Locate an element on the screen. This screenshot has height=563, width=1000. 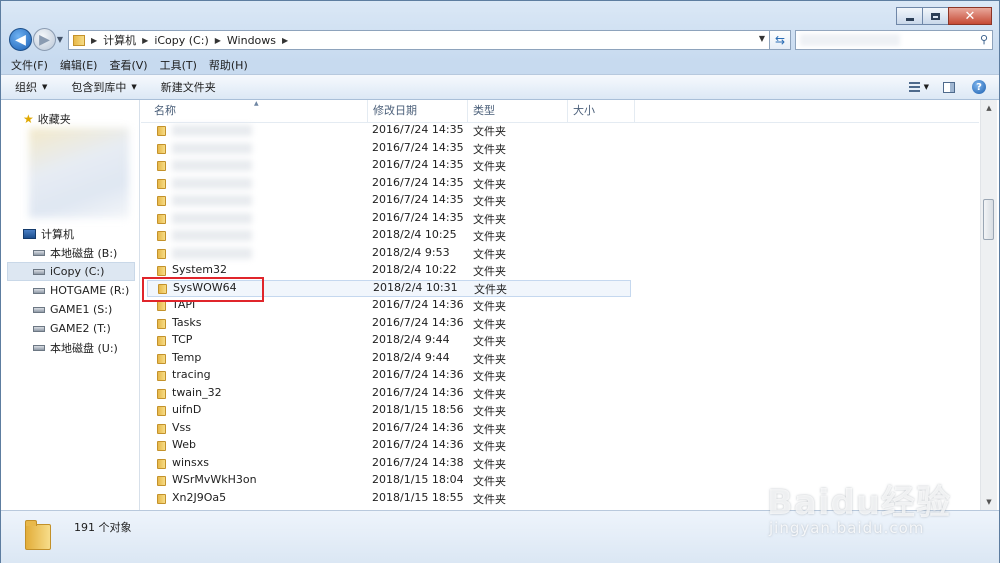
new-folder-button: 新建文件夹 is located at coordinates (188, 87).